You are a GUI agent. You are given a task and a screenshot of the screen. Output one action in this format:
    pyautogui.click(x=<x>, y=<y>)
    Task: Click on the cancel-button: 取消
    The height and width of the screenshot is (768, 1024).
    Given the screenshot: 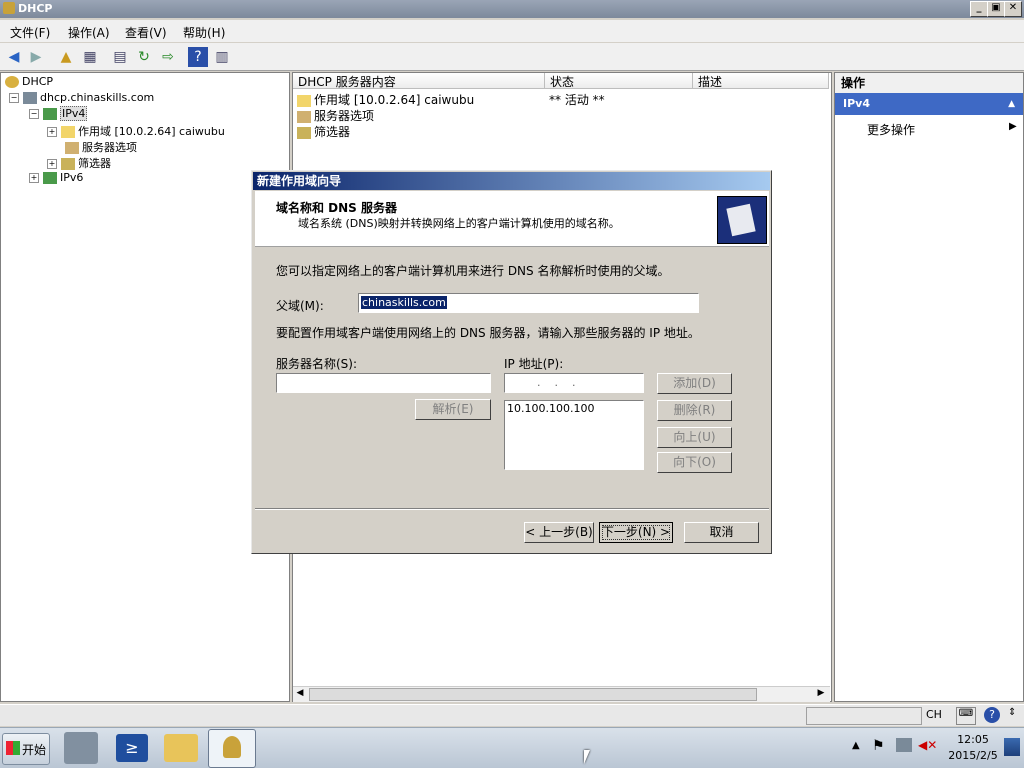 What is the action you would take?
    pyautogui.click(x=721, y=532)
    